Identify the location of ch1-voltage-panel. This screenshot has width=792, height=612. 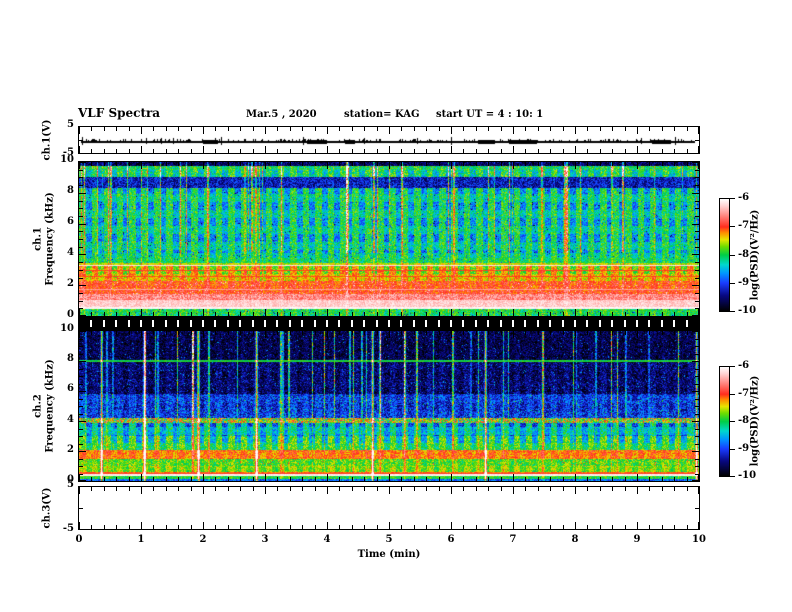
(389, 140).